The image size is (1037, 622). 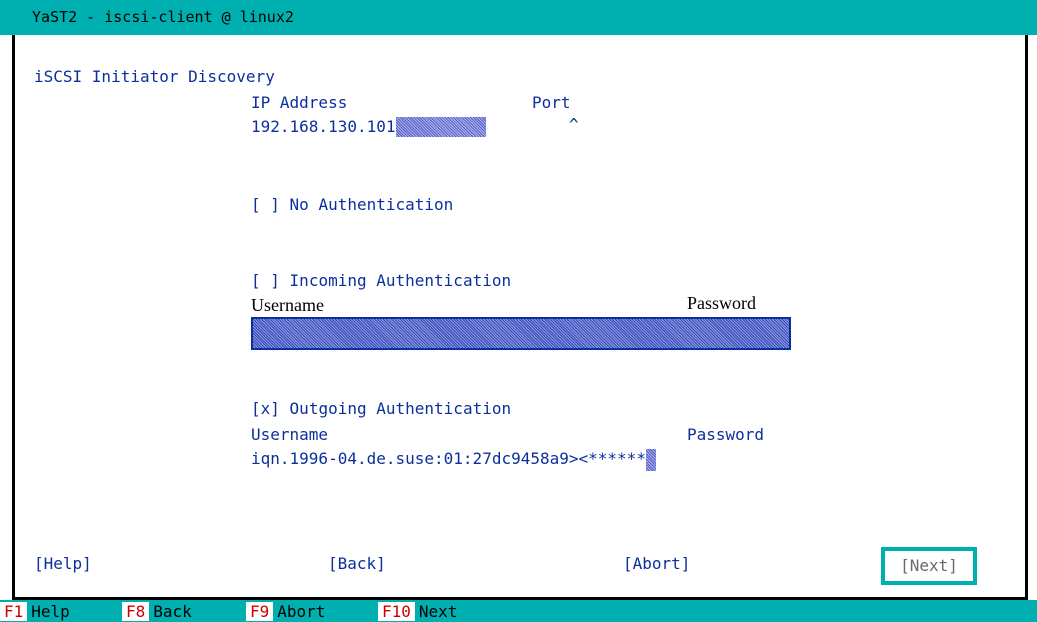 I want to click on ip-address-input: 192.168.130.101, so click(x=368, y=127).